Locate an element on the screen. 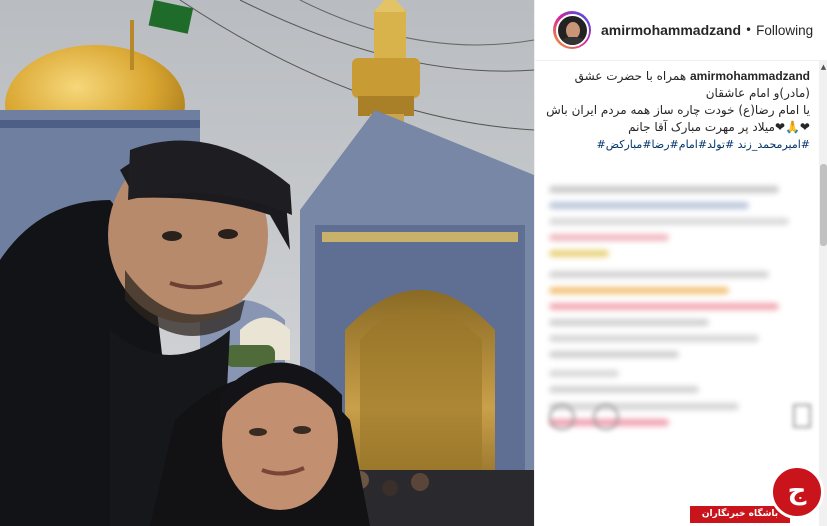 Image resolution: width=827 pixels, height=526 pixels. caption-line-4: ❤🙏❤میلاد پر مهرت مبارک آقا جانم is located at coordinates (719, 127).